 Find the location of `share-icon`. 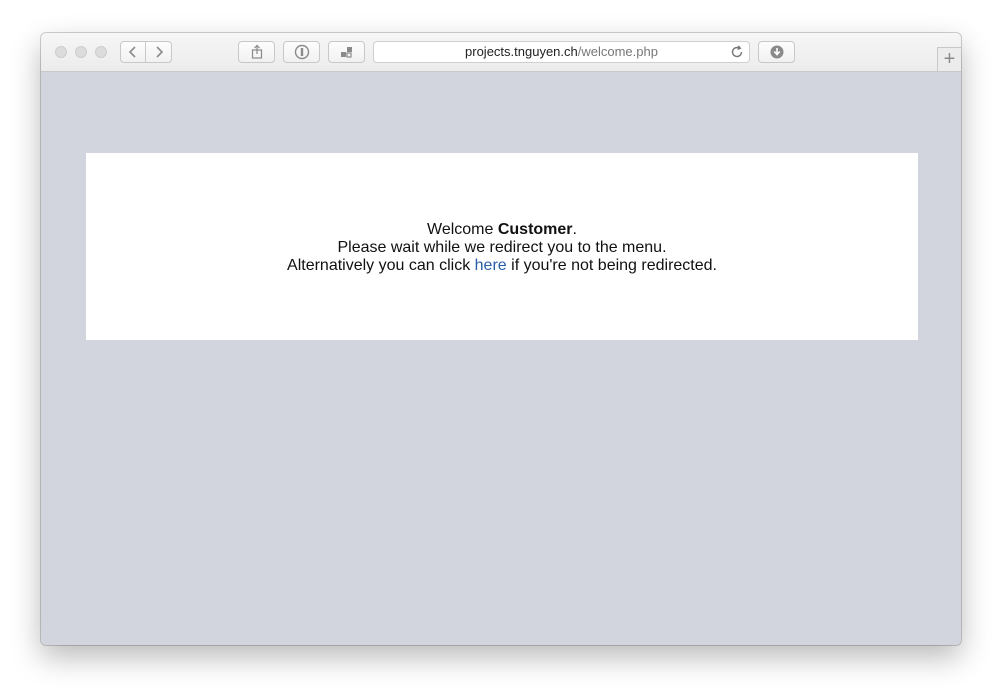

share-icon is located at coordinates (256, 51).